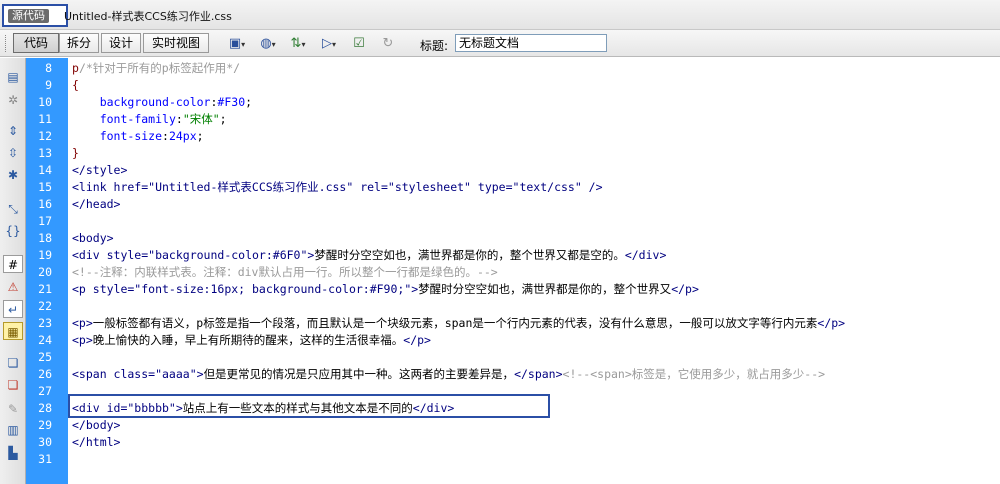  Describe the element at coordinates (231, 102) in the screenshot. I see `code-token: #F30` at that location.